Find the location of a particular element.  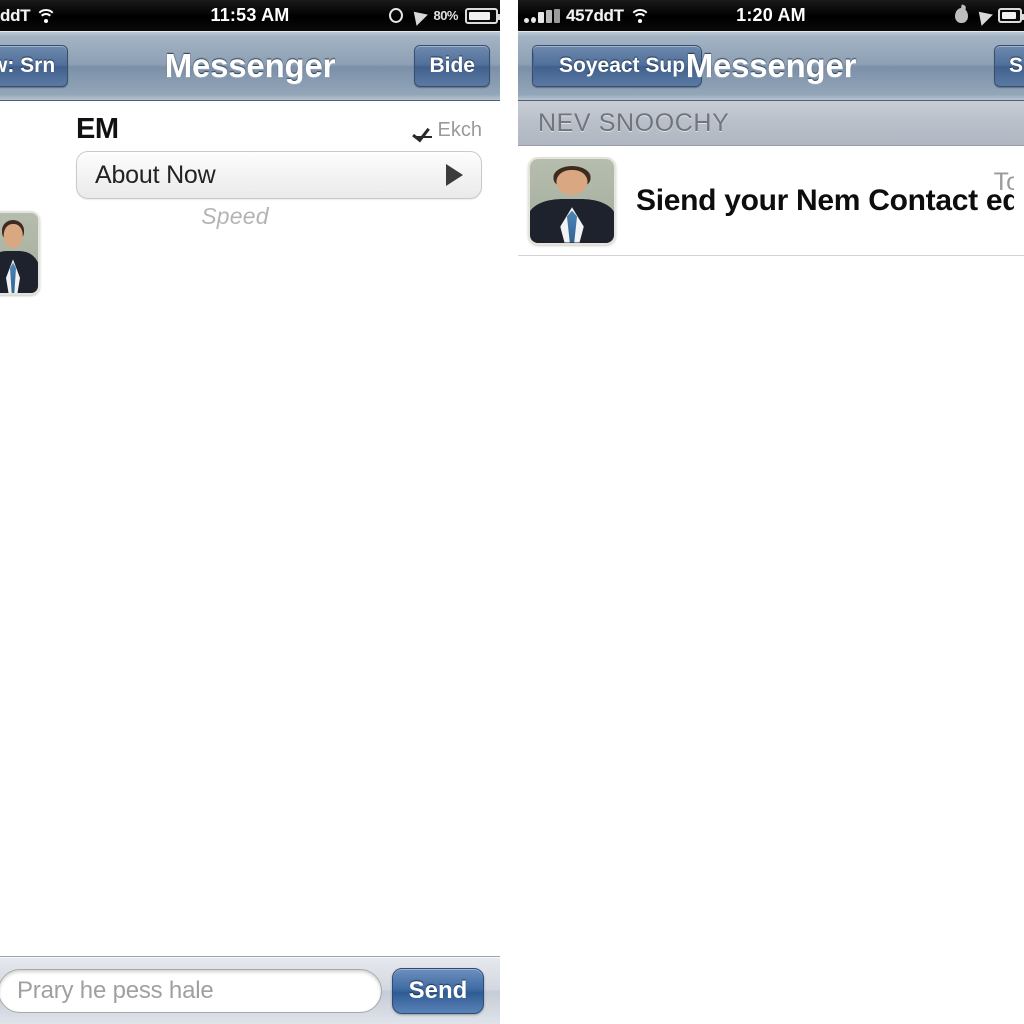

avatar is located at coordinates (572, 200).